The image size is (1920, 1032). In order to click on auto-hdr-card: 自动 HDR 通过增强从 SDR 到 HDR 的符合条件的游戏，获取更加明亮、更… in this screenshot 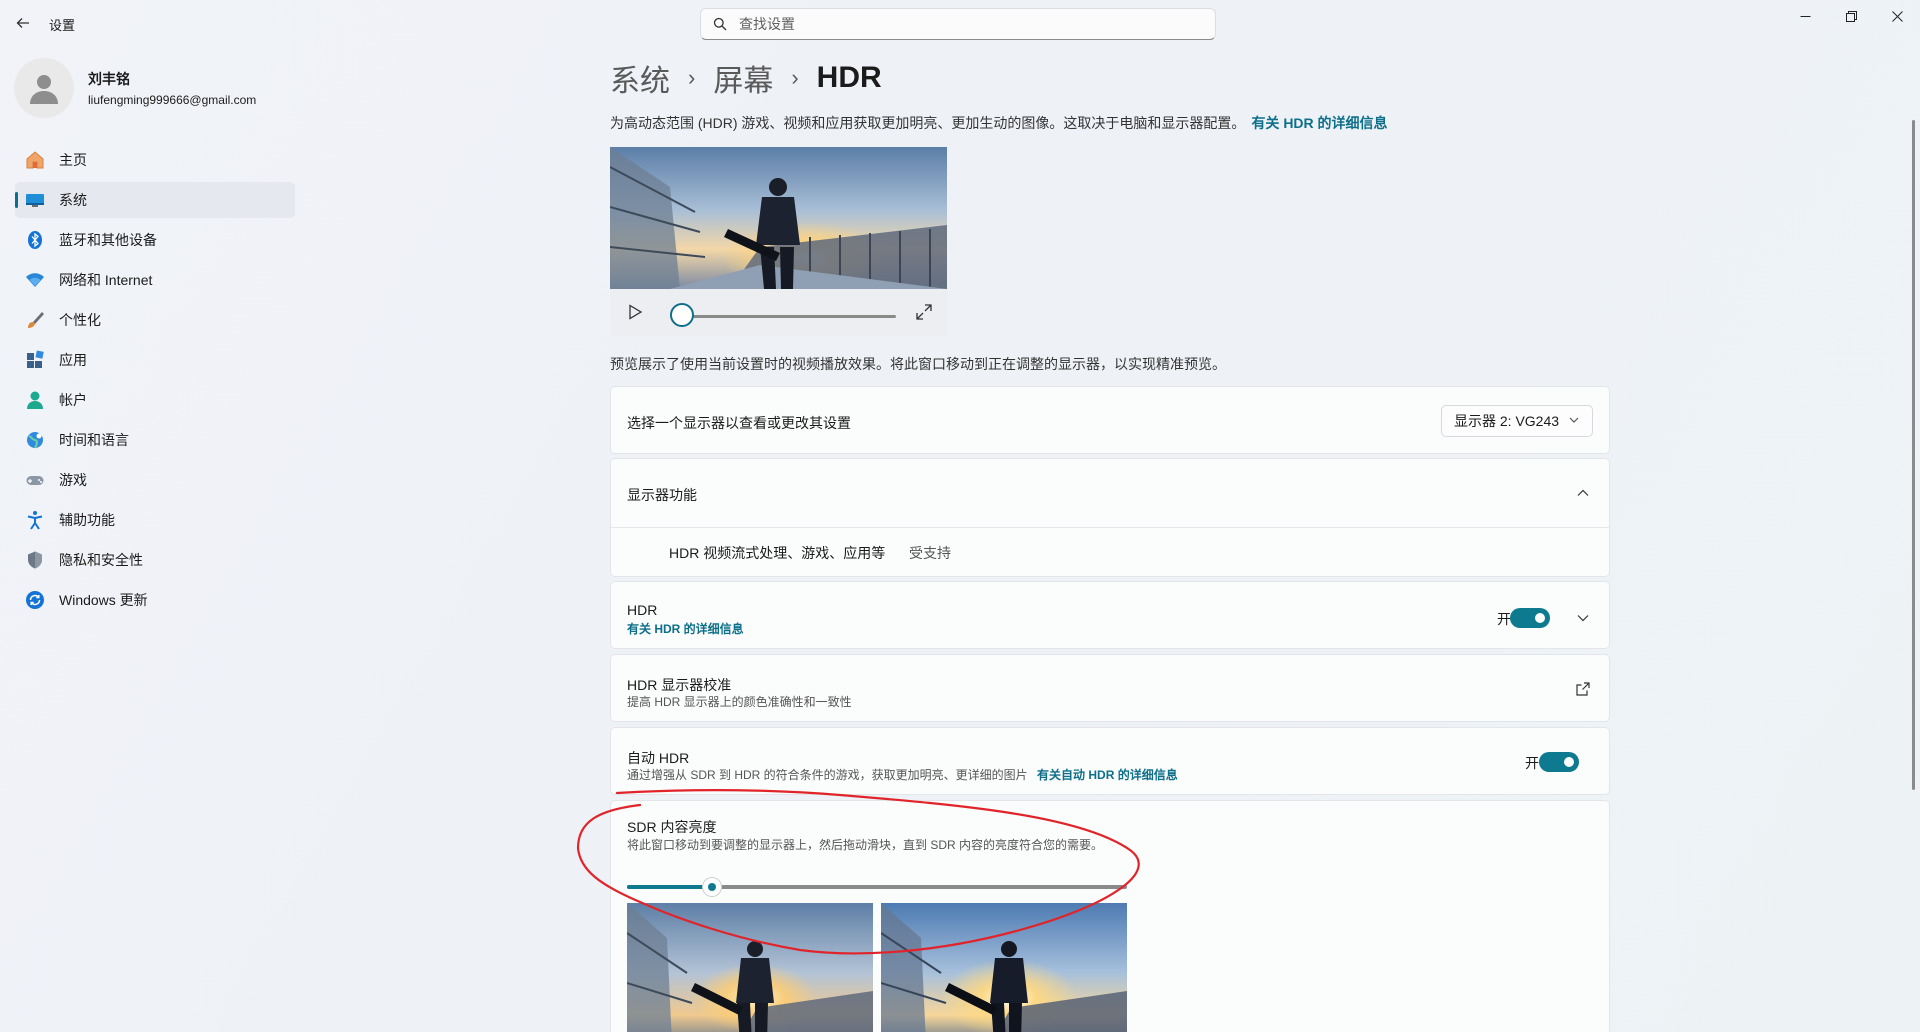, I will do `click(1110, 761)`.